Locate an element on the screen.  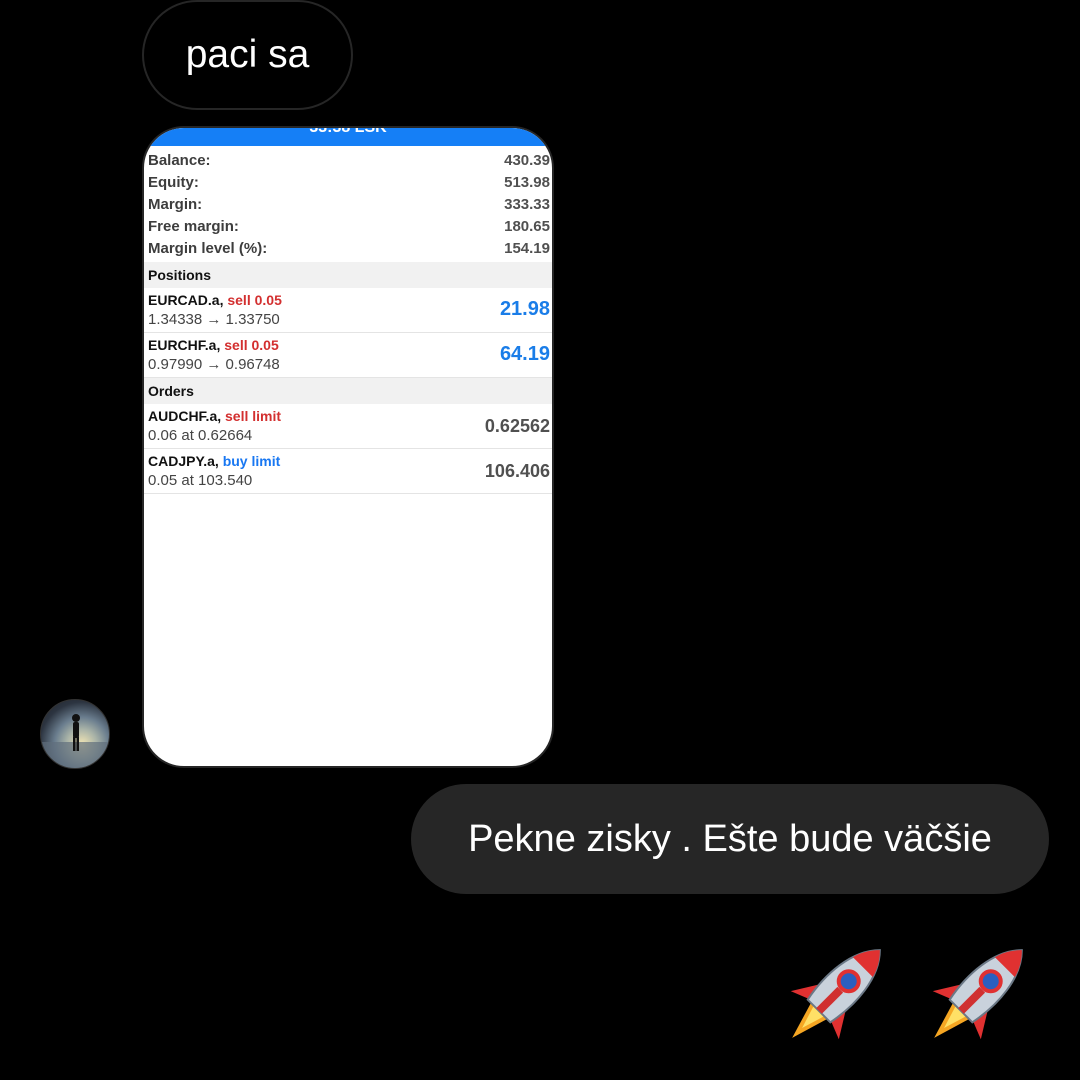
position-symbol: EURCAD.a, is located at coordinates (186, 300).